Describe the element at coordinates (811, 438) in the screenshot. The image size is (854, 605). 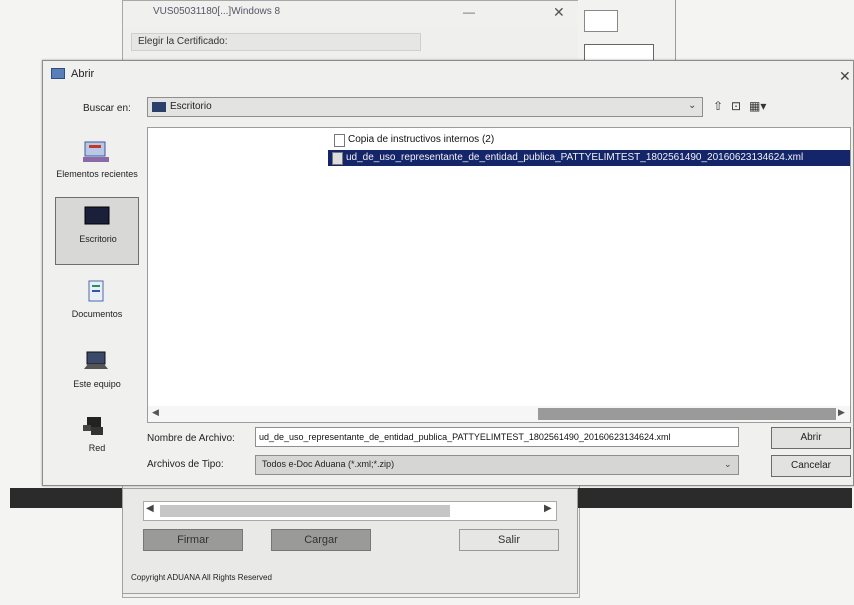
I see `open-button: Abrir` at that location.